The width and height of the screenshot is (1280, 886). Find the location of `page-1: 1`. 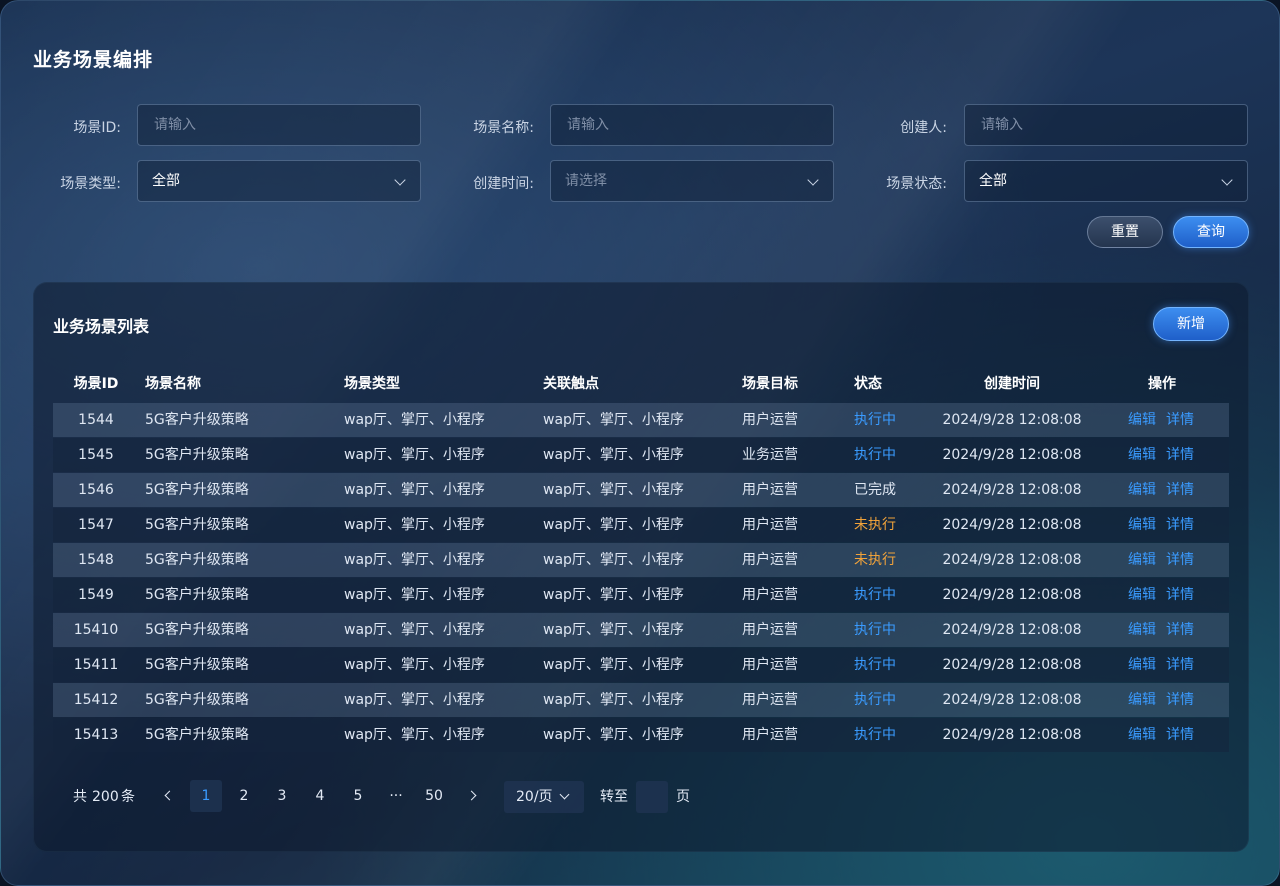

page-1: 1 is located at coordinates (206, 796).